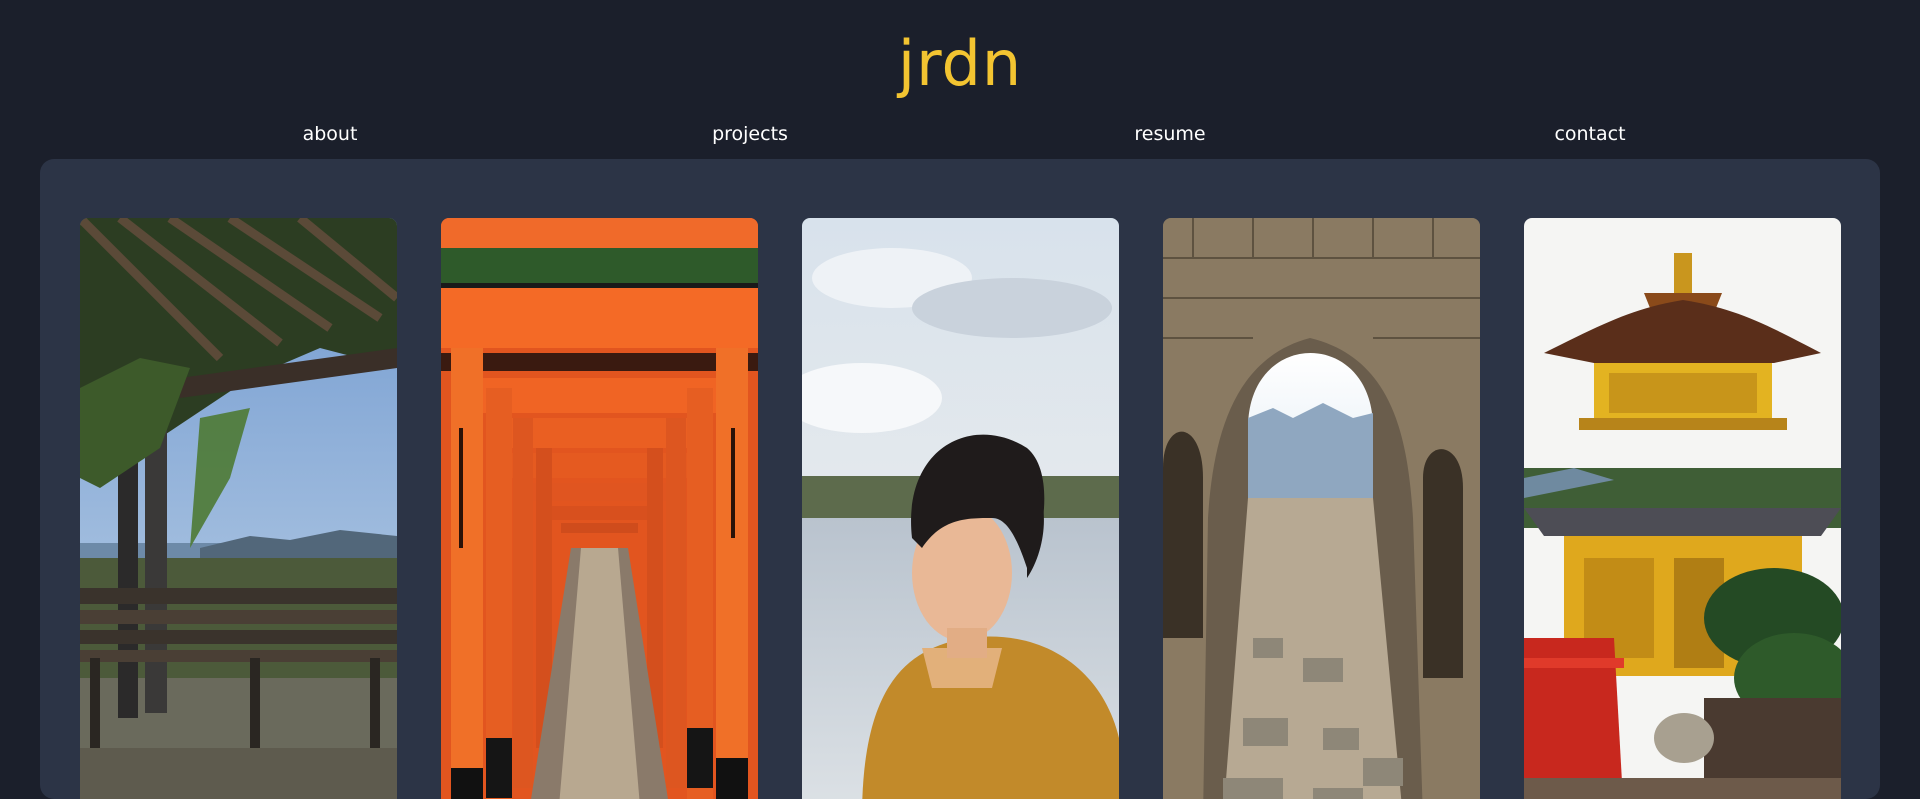 The height and width of the screenshot is (799, 1920). What do you see at coordinates (1170, 134) in the screenshot?
I see `nav-resume: resume` at bounding box center [1170, 134].